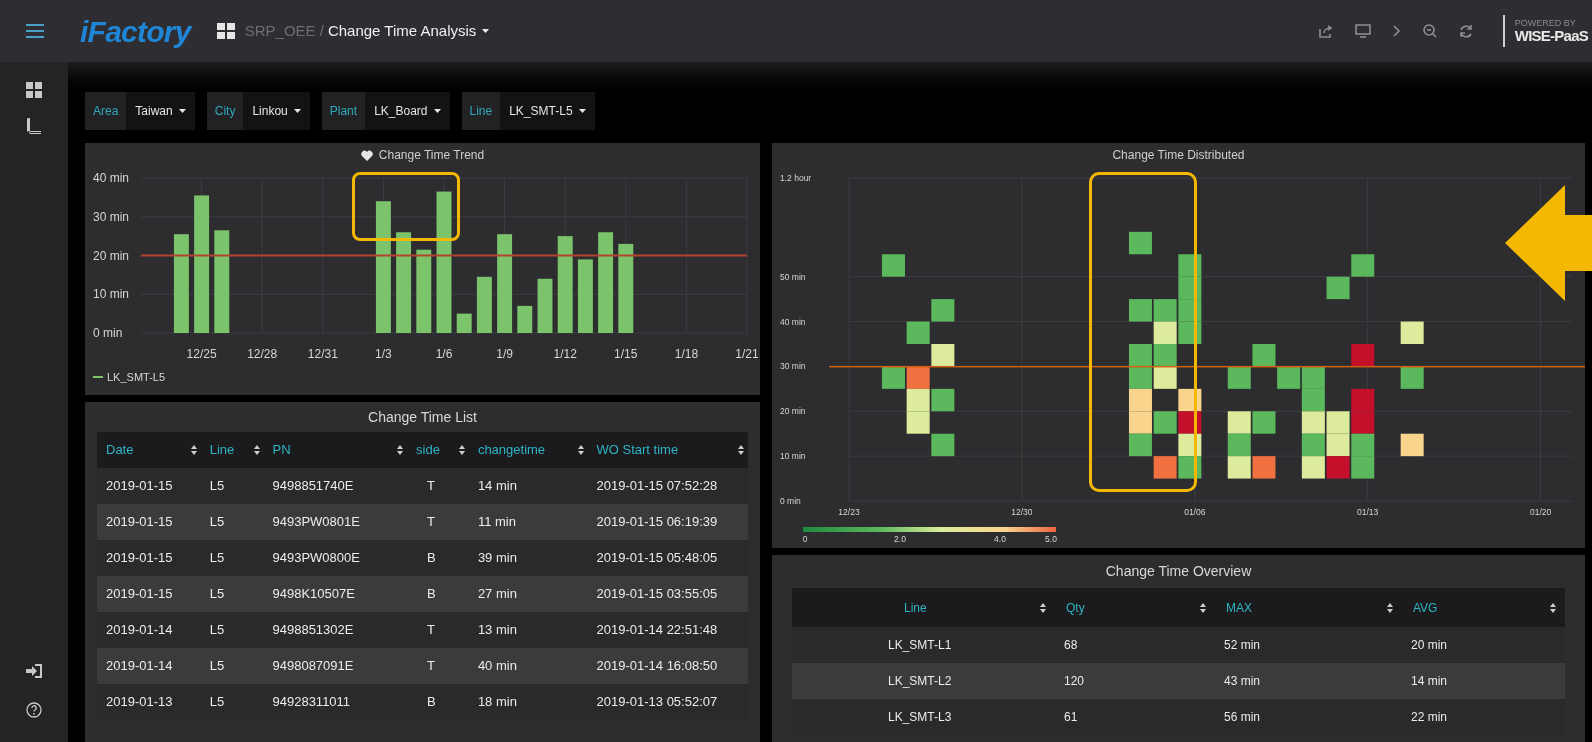 This screenshot has width=1592, height=742. I want to click on table-cell-text: 9493PW0800E, so click(316, 558).